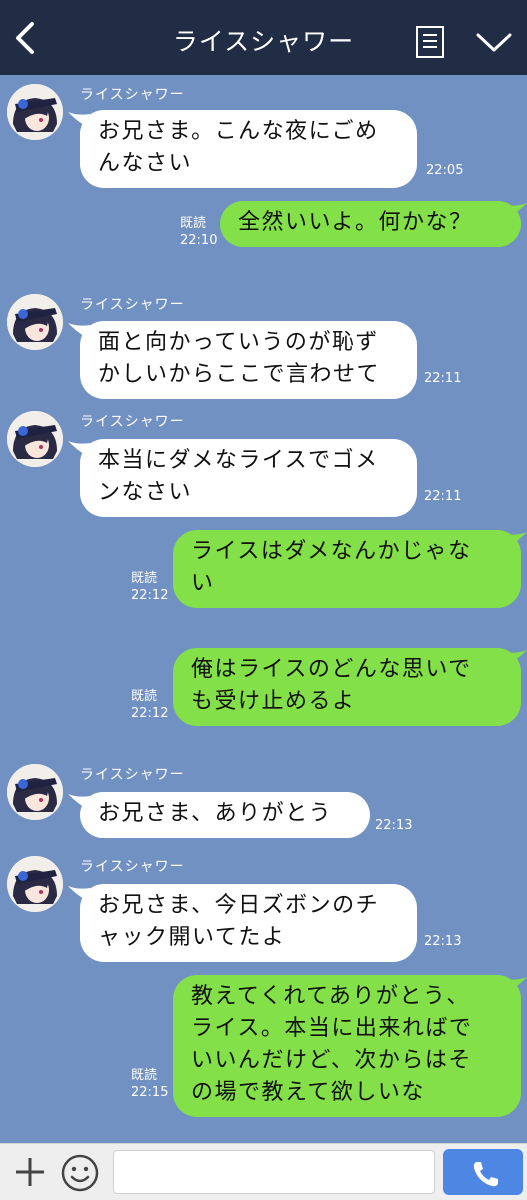  I want to click on read-receipt: 既読 22:10, so click(198, 232).